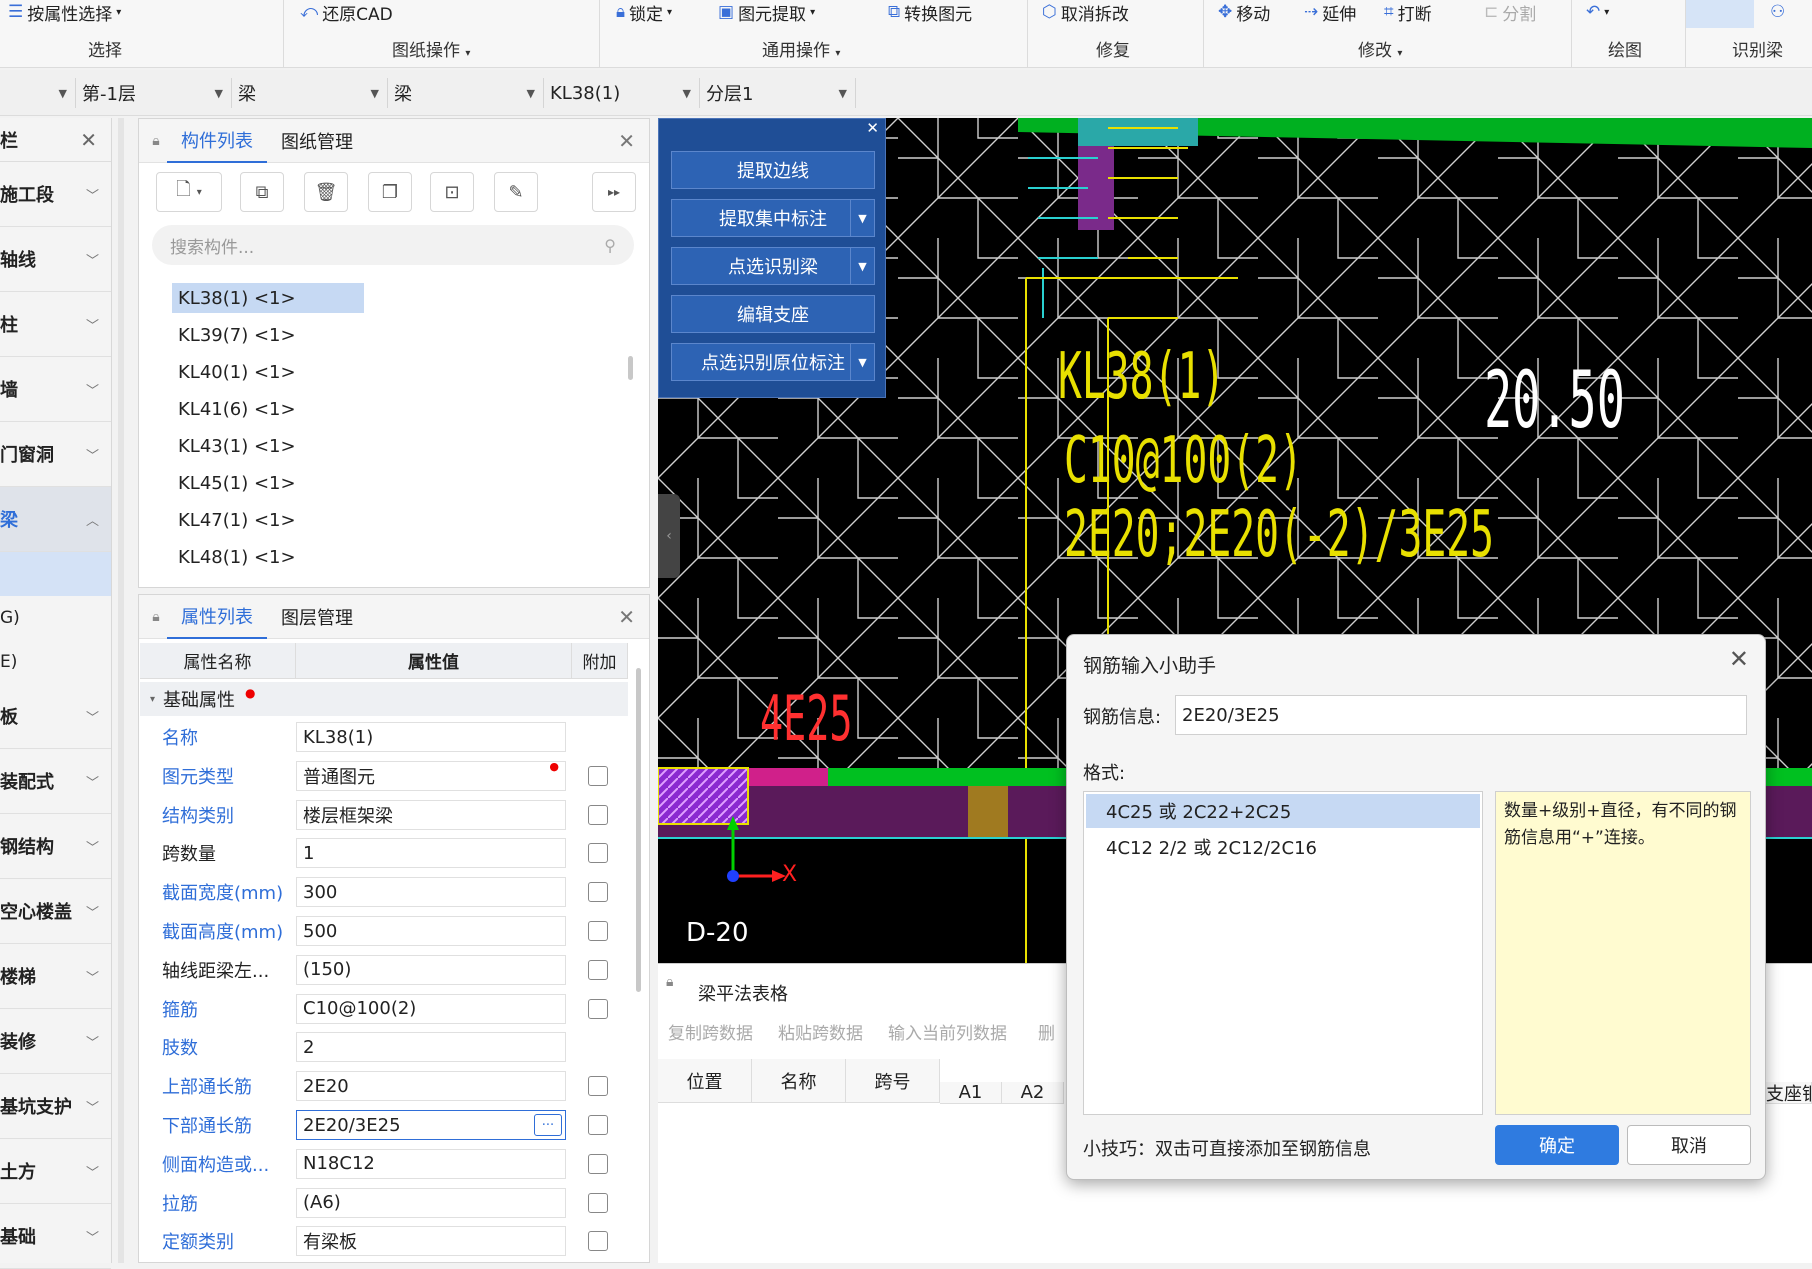  Describe the element at coordinates (431, 892) in the screenshot. I see `property-value: 300` at that location.